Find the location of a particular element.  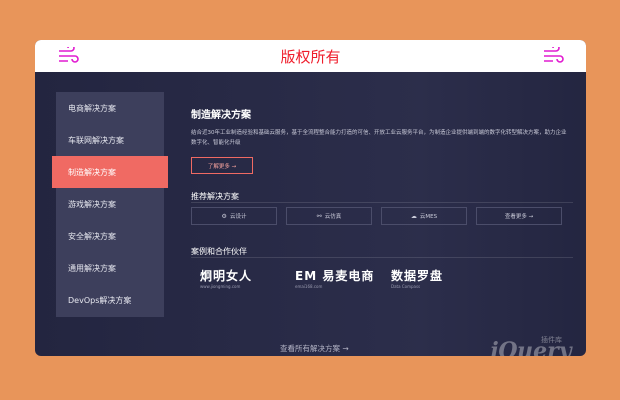

partners-title: 案例和合作伙伴 is located at coordinates (219, 251).